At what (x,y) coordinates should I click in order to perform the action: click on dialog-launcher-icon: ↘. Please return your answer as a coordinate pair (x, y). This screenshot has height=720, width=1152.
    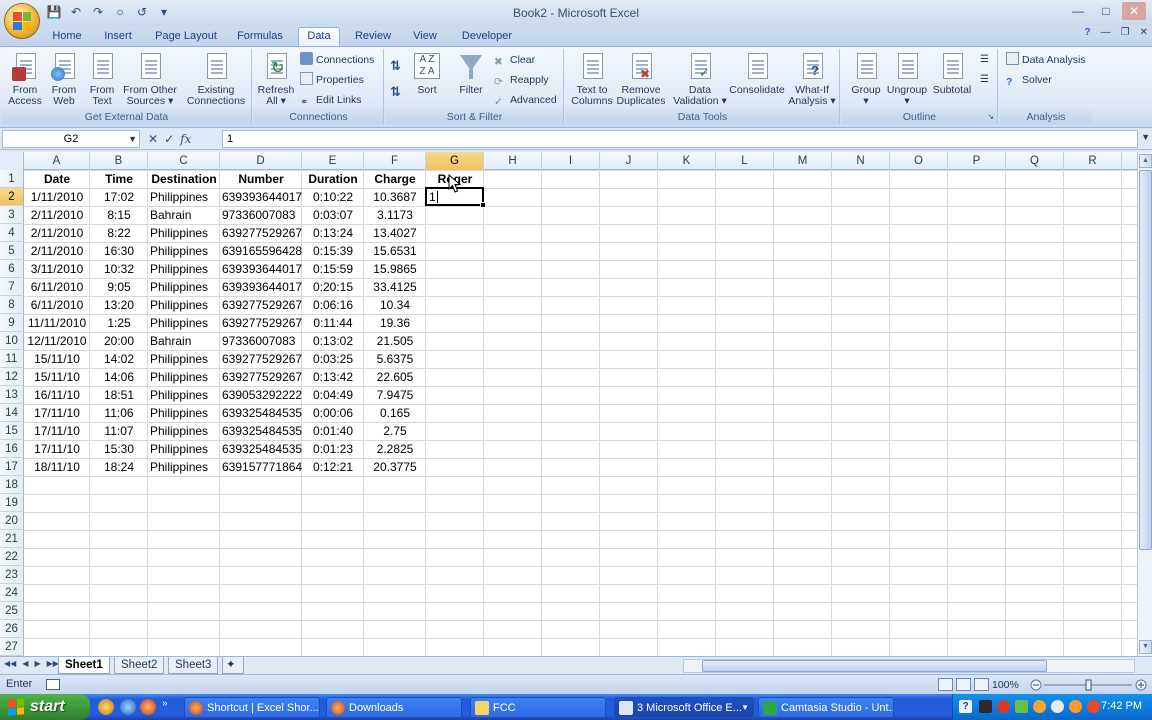
    Looking at the image, I should click on (990, 117).